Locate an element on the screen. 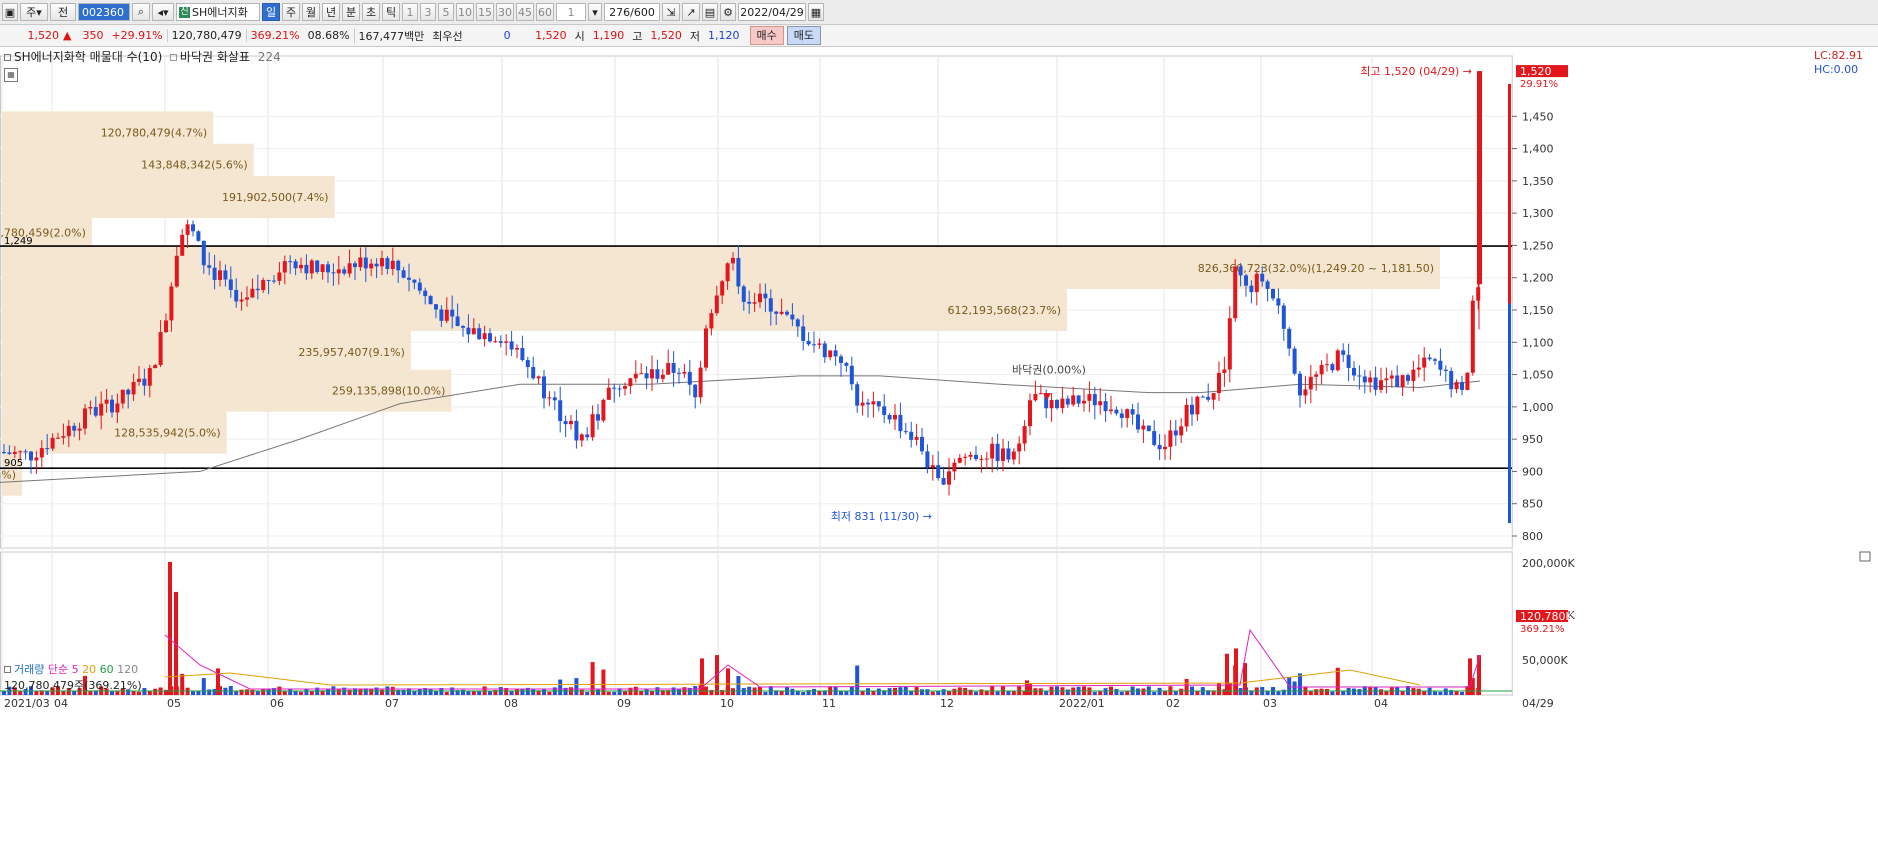 The image size is (1878, 852). range-field: 276/600 is located at coordinates (632, 12).